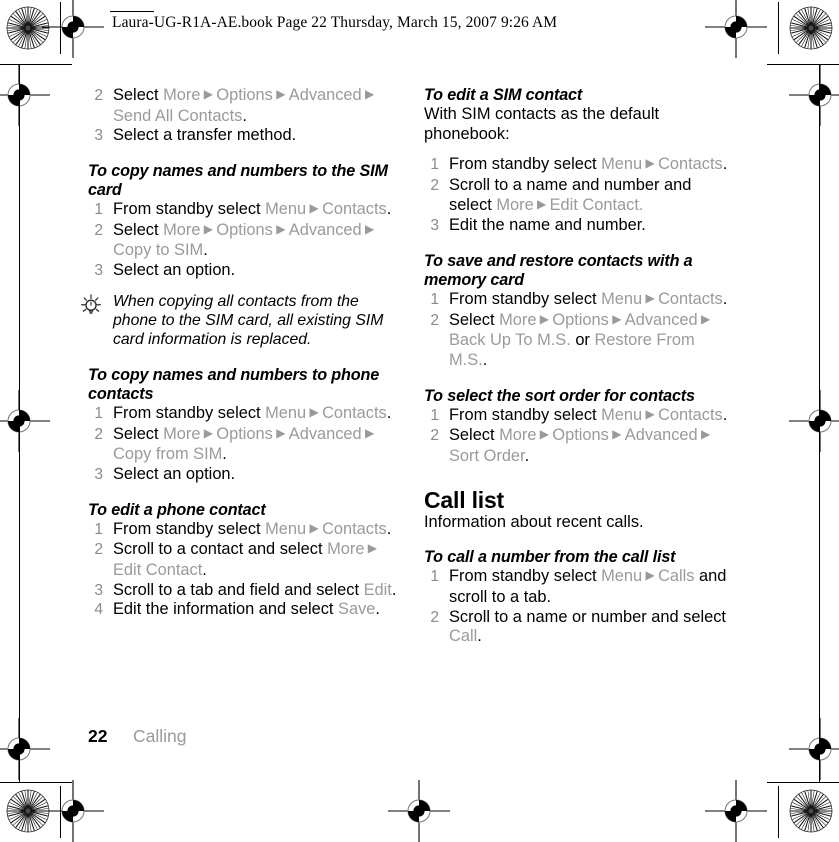  Describe the element at coordinates (98, 736) in the screenshot. I see `page-number: 22` at that location.